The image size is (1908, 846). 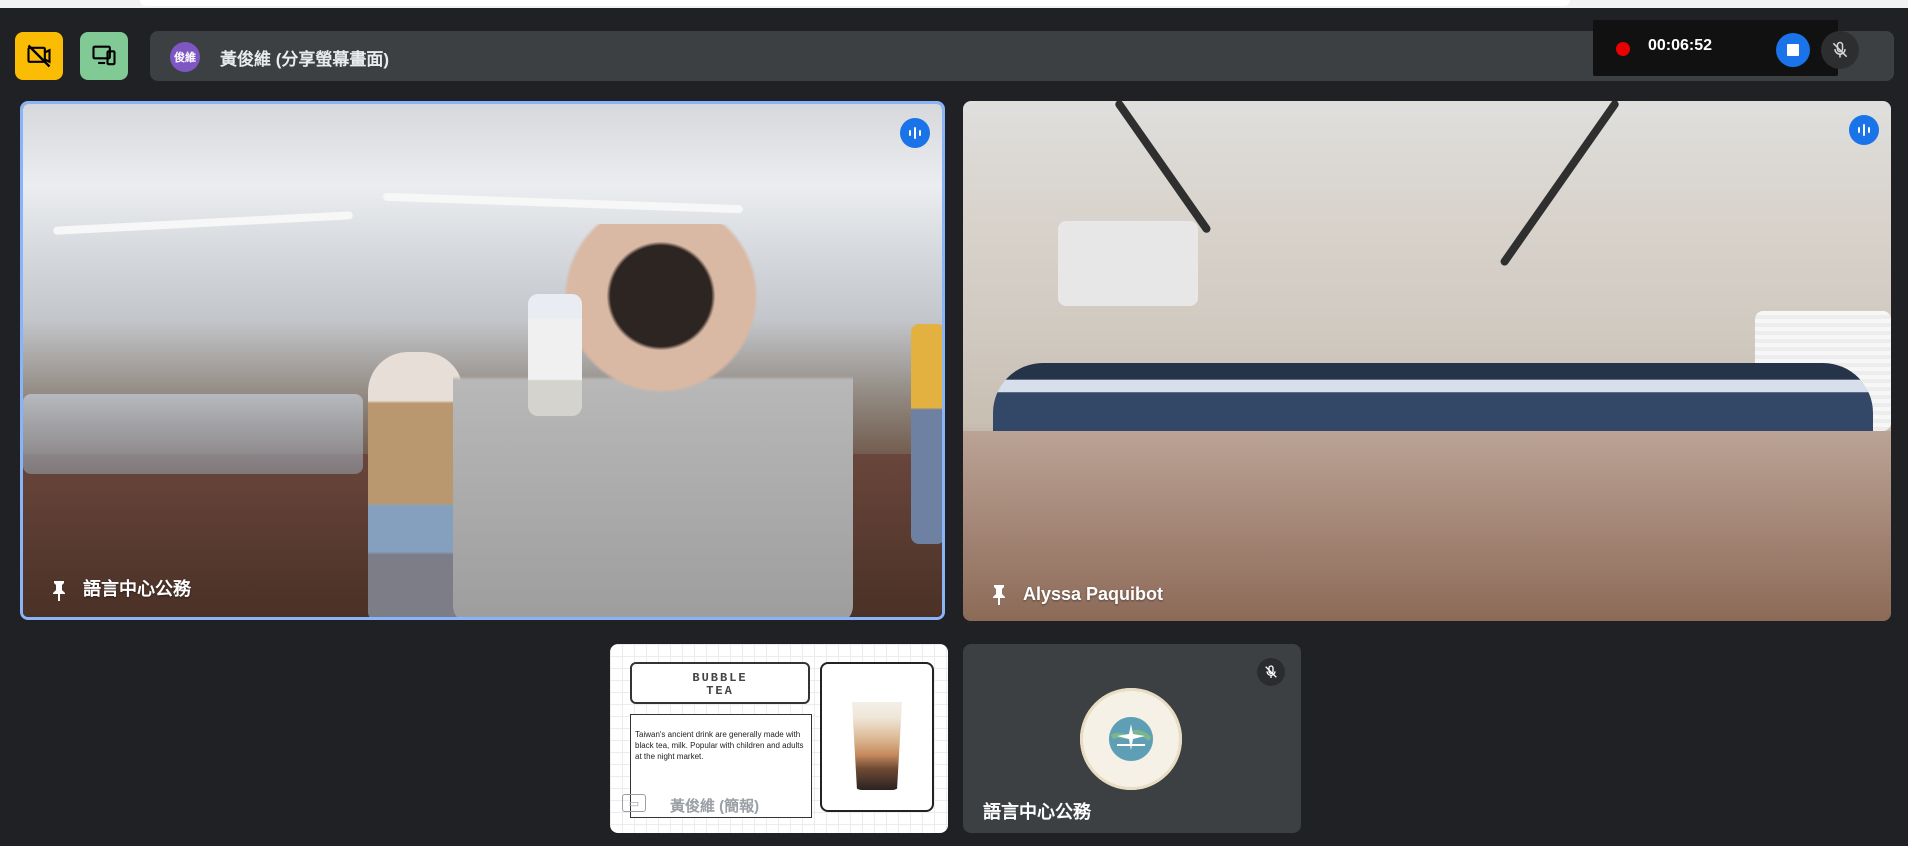 I want to click on globe-icon, so click(x=1131, y=739).